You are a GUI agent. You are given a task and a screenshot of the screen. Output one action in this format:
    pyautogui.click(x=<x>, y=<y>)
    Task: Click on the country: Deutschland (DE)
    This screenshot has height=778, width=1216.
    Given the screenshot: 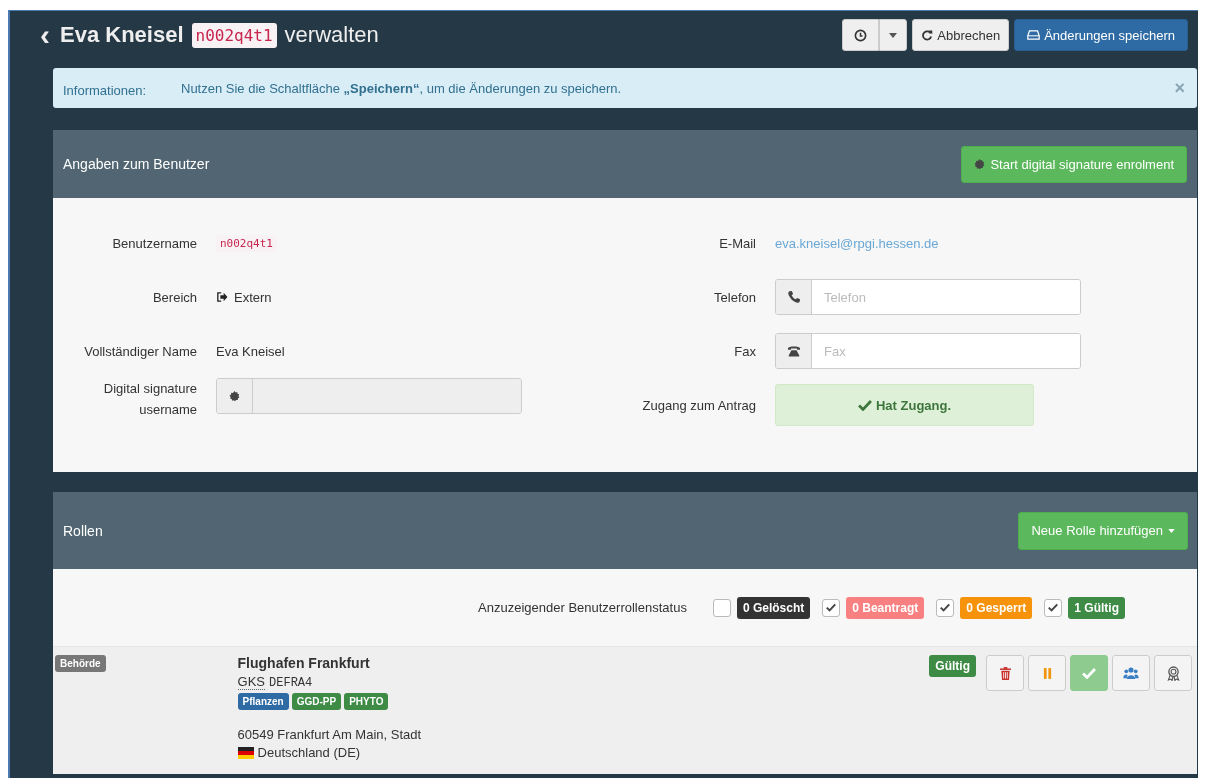 What is the action you would take?
    pyautogui.click(x=309, y=752)
    